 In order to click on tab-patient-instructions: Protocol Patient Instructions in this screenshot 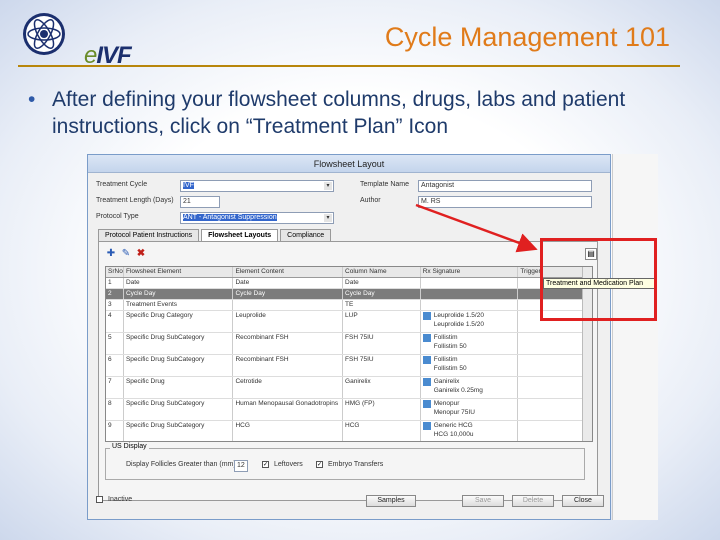, I will do `click(149, 235)`.